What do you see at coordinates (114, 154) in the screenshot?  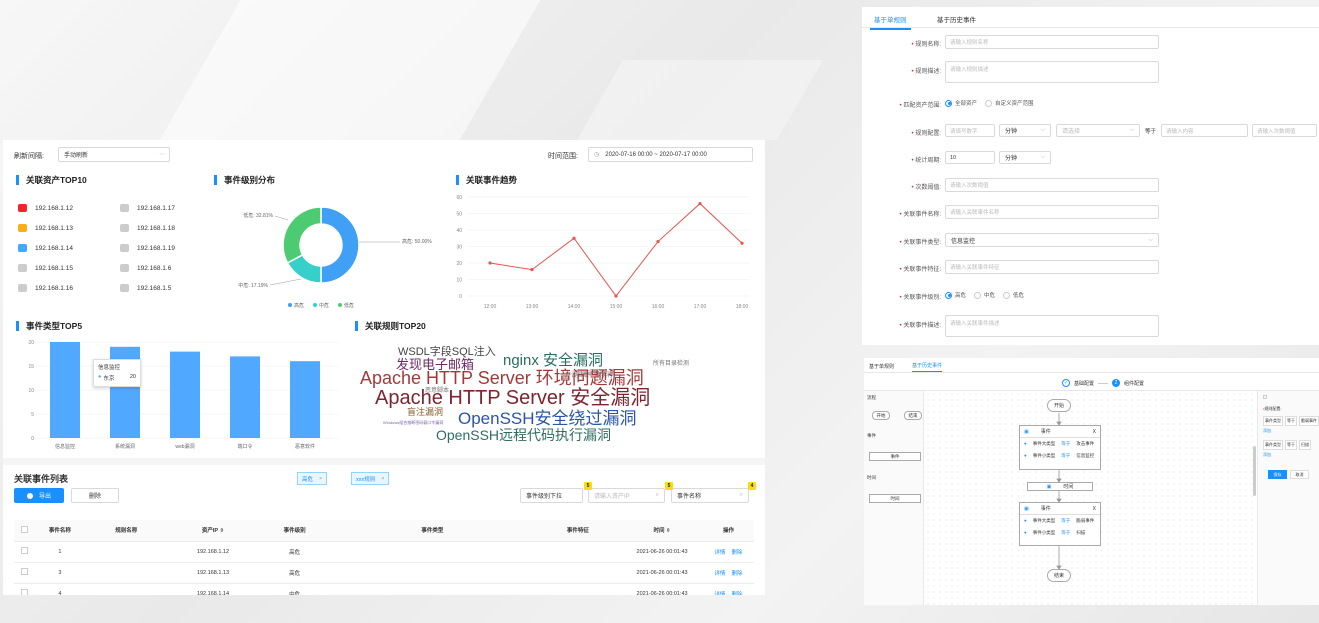 I see `refresh-select: 手动刷新 ⌵` at bounding box center [114, 154].